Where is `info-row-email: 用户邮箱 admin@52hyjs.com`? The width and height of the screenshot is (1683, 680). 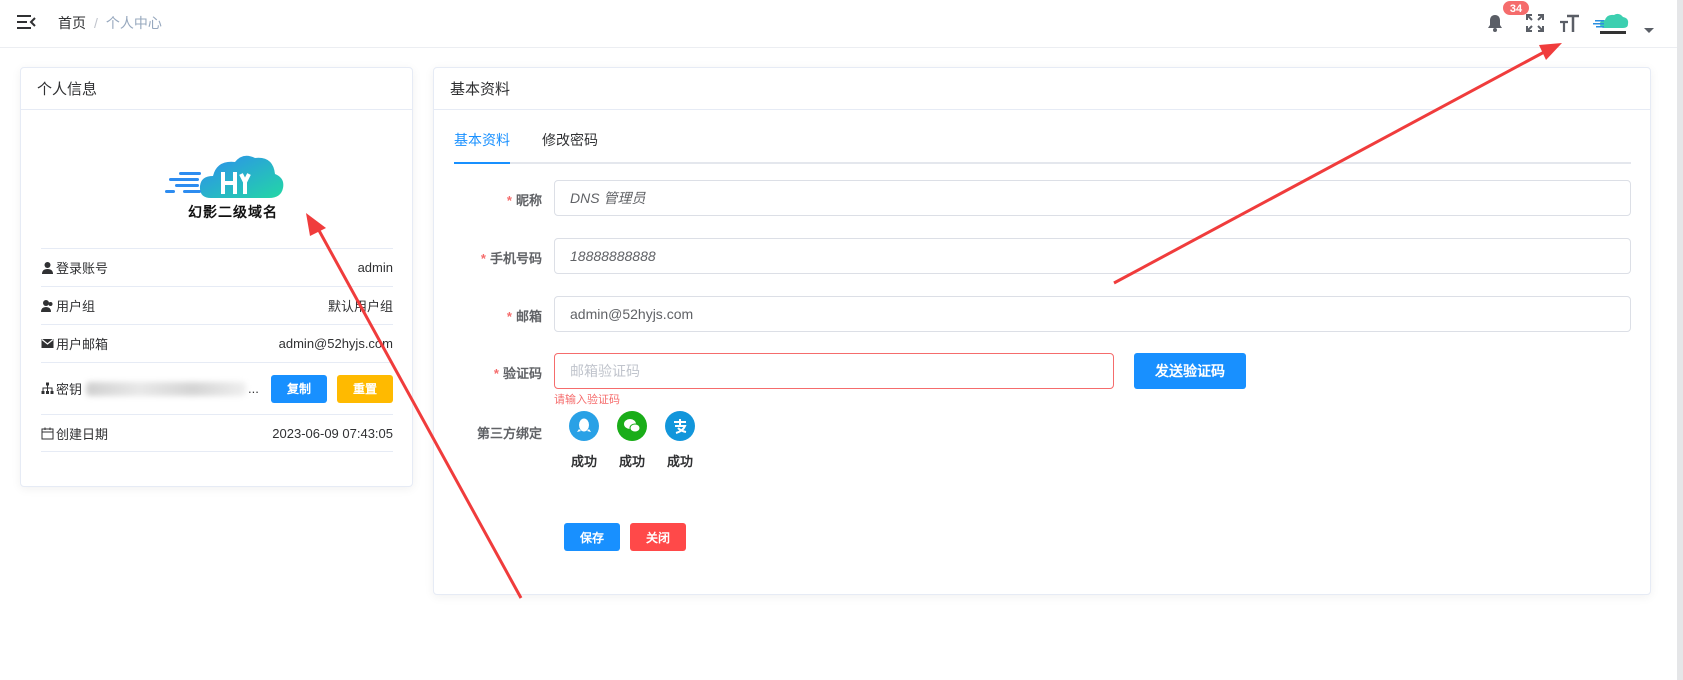 info-row-email: 用户邮箱 admin@52hyjs.com is located at coordinates (217, 343).